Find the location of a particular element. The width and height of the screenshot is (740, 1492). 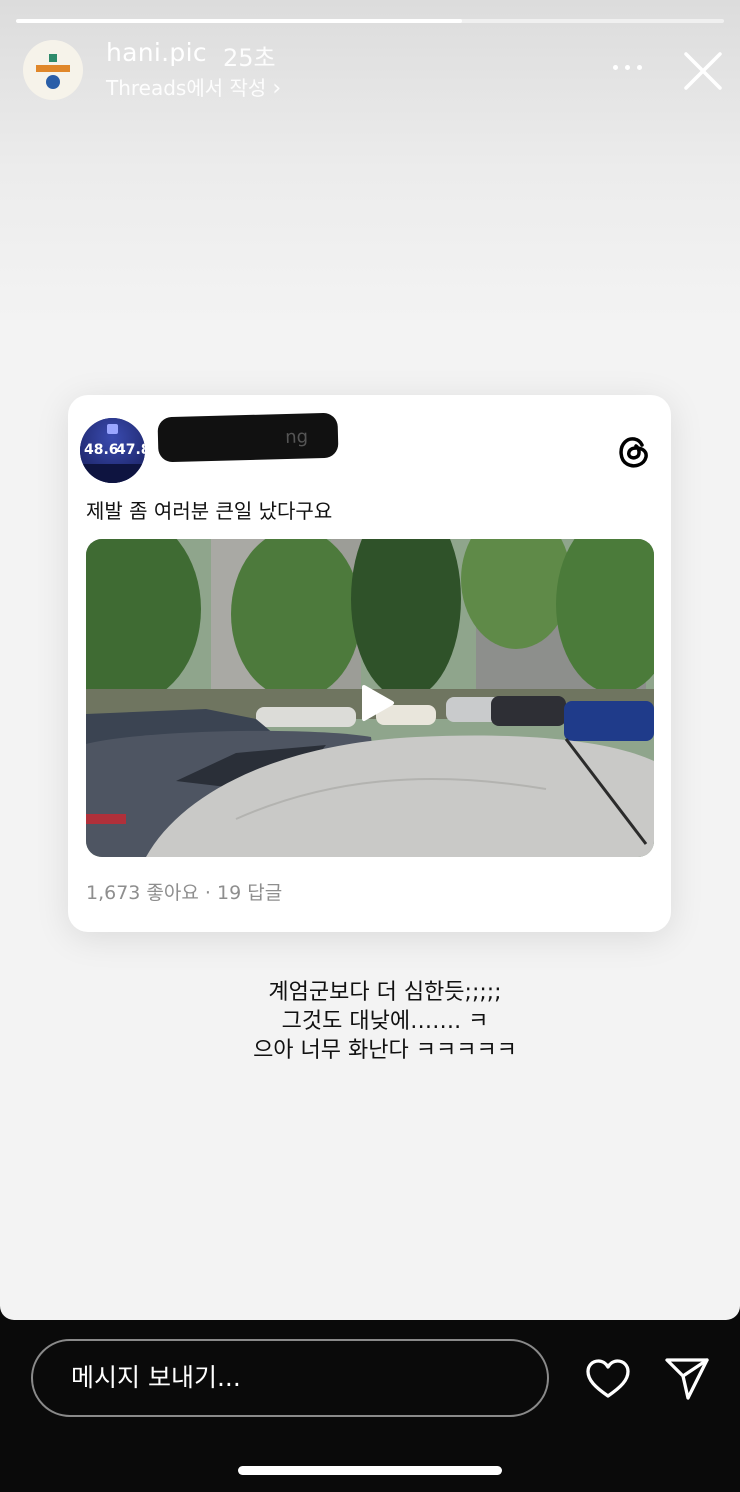

send-icon is located at coordinates (687, 1379).